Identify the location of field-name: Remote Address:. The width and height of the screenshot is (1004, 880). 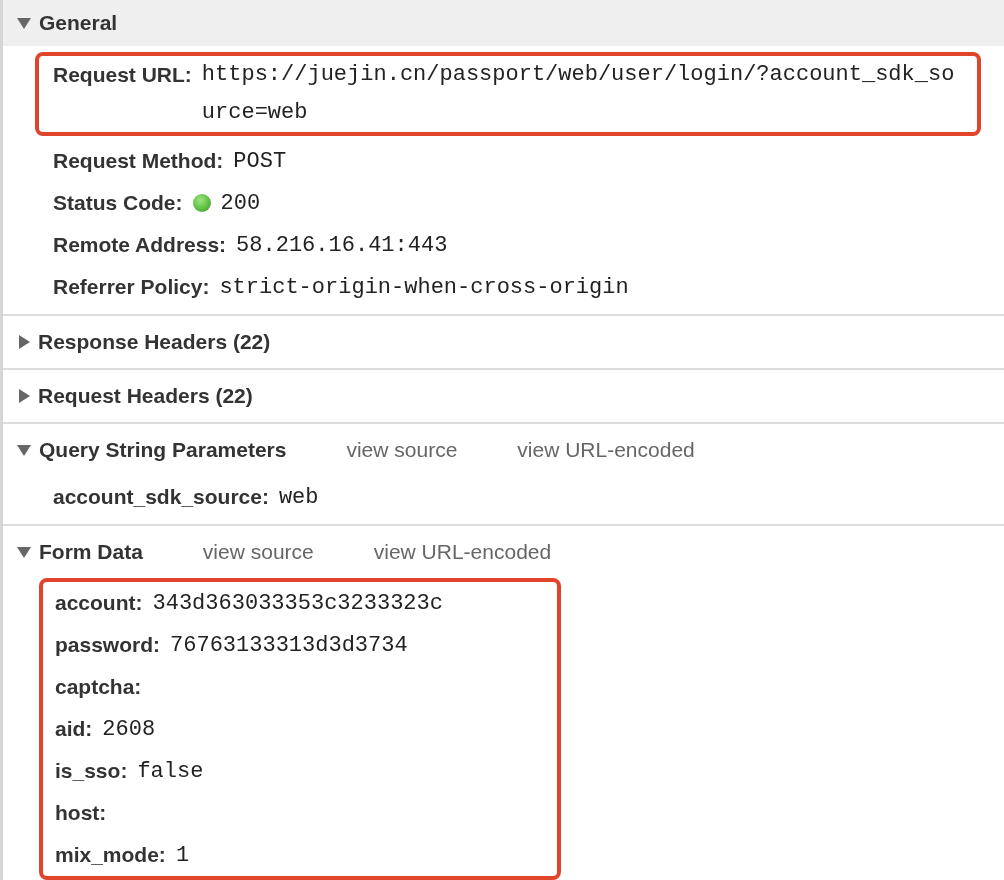
(140, 245).